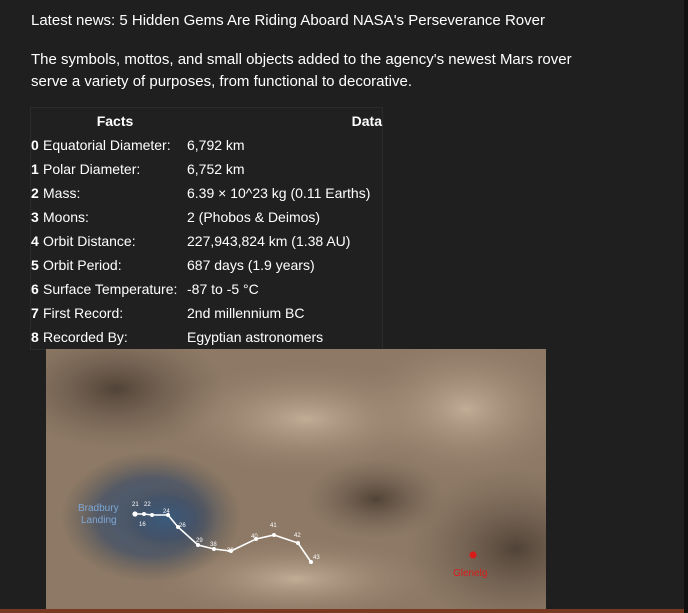  What do you see at coordinates (223, 289) in the screenshot?
I see `fact-value: -87 to -5 °C` at bounding box center [223, 289].